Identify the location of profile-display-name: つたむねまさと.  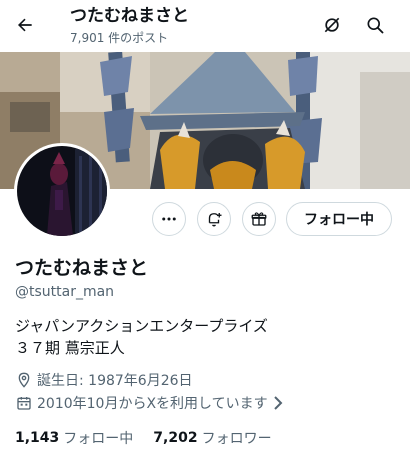
(82, 268).